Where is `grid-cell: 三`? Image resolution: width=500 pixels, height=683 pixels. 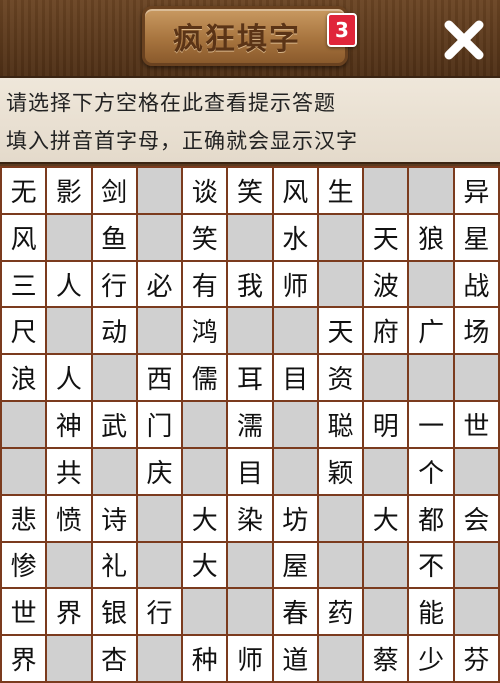 grid-cell: 三 is located at coordinates (24, 284).